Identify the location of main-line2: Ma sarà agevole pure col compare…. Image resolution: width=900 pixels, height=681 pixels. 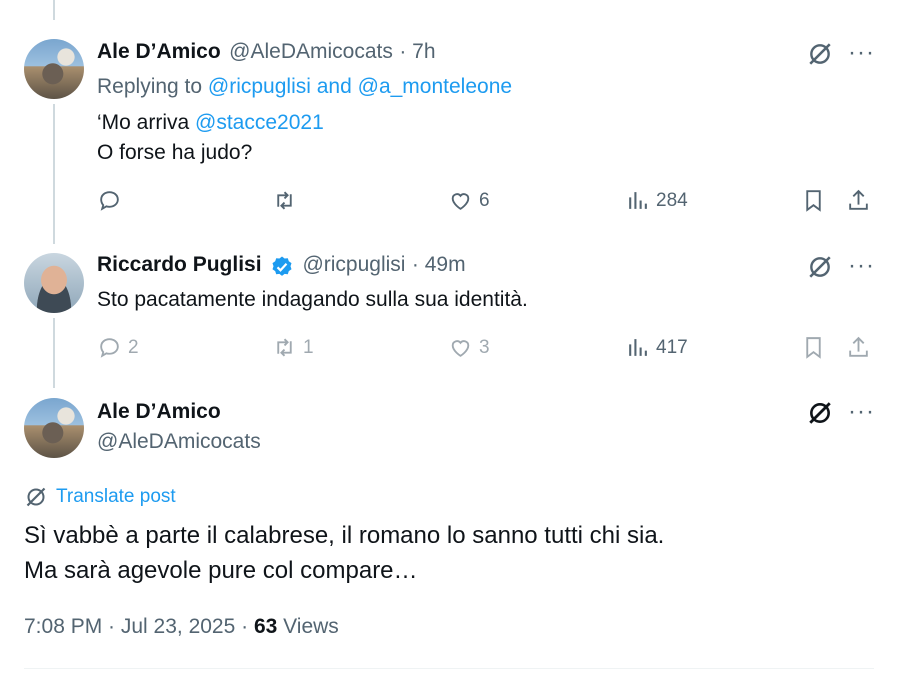
(221, 570).